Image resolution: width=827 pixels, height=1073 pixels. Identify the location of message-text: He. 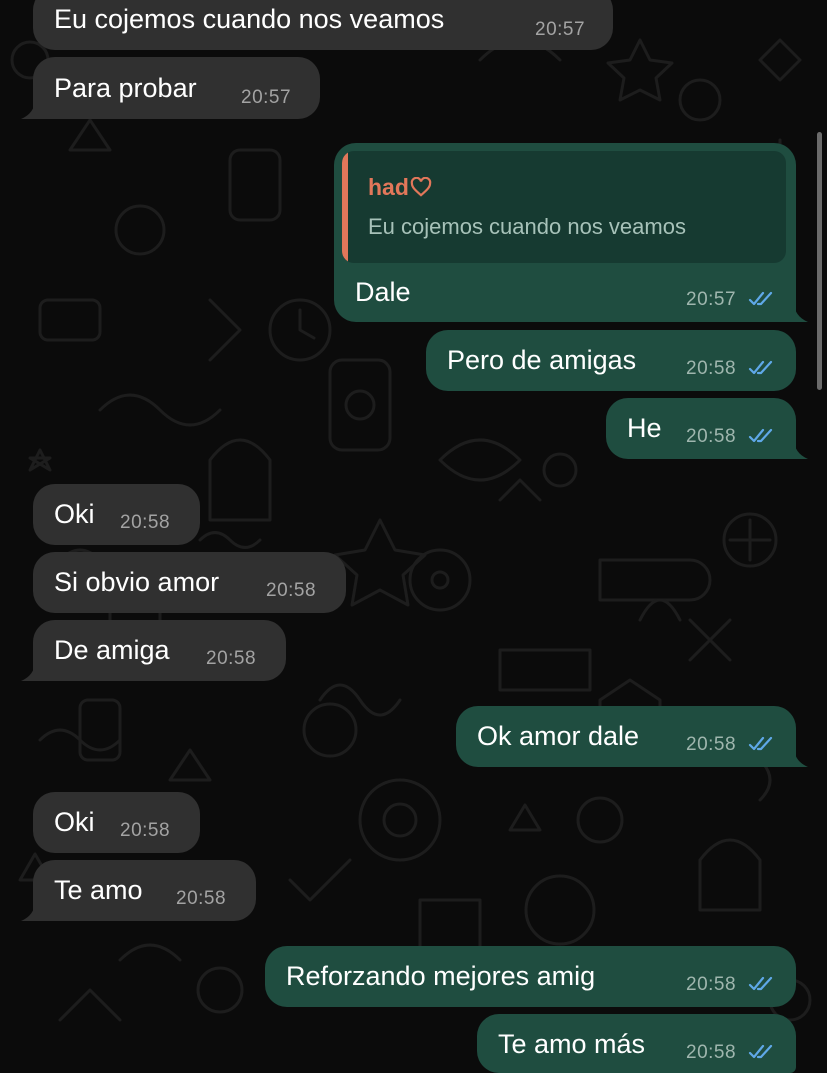
(644, 428).